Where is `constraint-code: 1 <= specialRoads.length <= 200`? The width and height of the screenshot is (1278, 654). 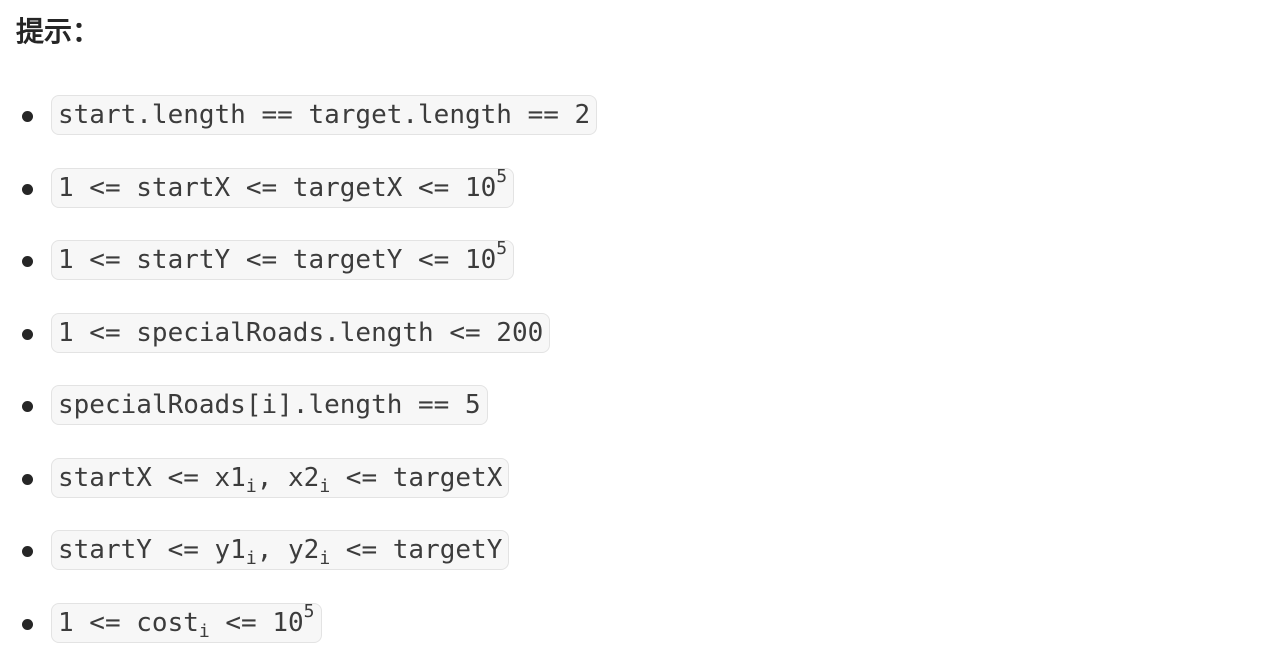
constraint-code: 1 <= specialRoads.length <= 200 is located at coordinates (301, 333).